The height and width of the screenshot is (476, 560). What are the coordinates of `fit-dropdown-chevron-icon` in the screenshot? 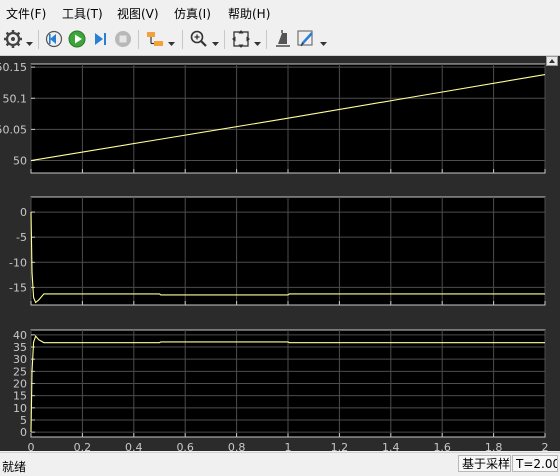 It's located at (257, 41).